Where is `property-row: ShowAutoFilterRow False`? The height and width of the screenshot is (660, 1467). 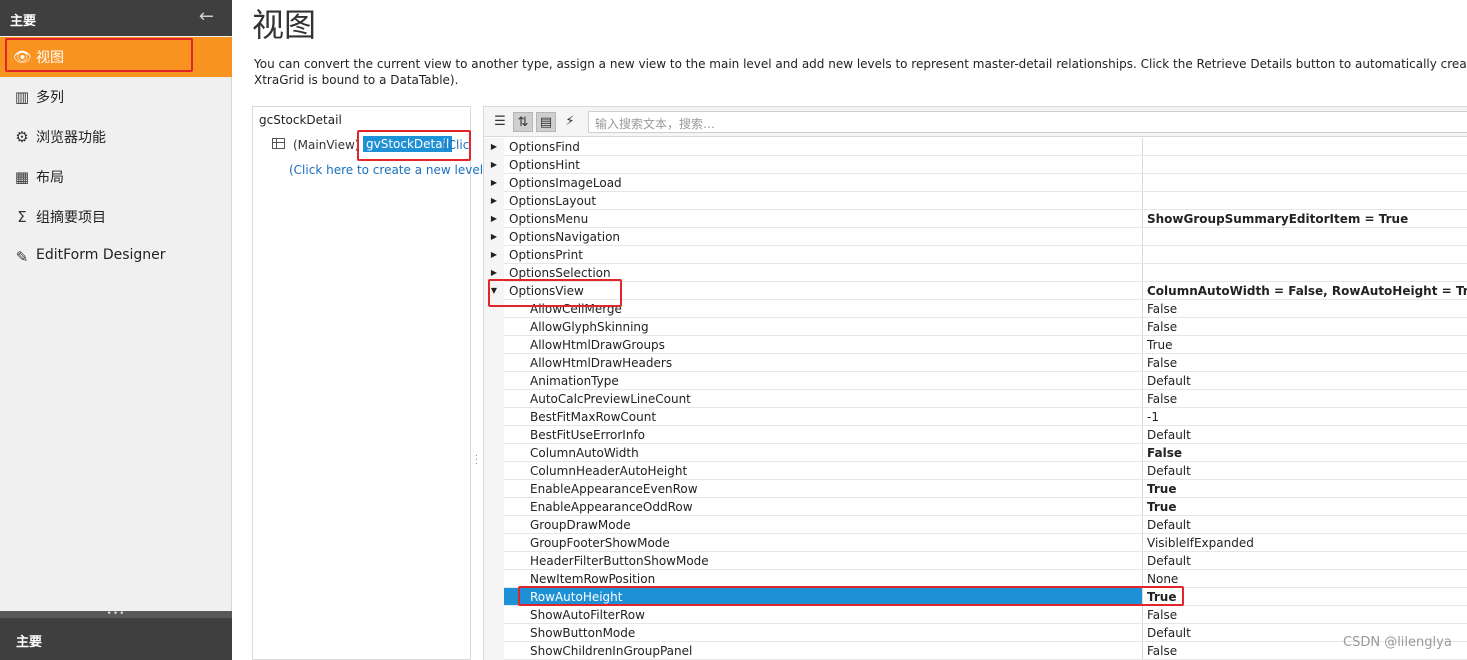
property-row: ShowAutoFilterRow False is located at coordinates (975, 615).